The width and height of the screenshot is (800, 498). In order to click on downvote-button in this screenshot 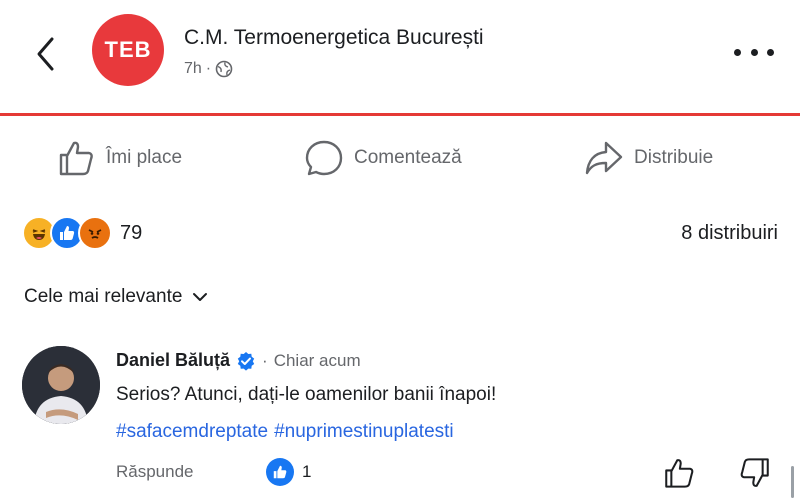, I will do `click(755, 475)`.